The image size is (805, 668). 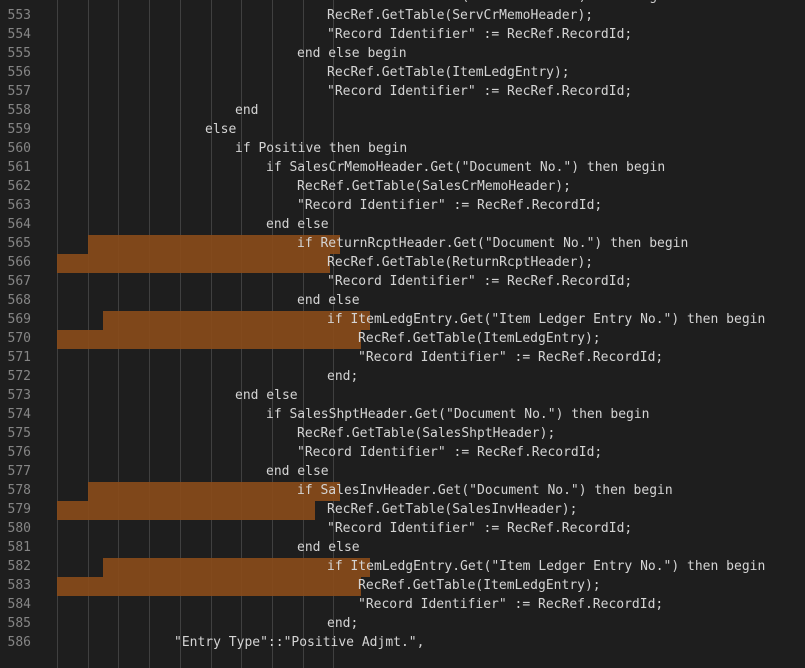 What do you see at coordinates (19, 604) in the screenshot?
I see `line-number: 584` at bounding box center [19, 604].